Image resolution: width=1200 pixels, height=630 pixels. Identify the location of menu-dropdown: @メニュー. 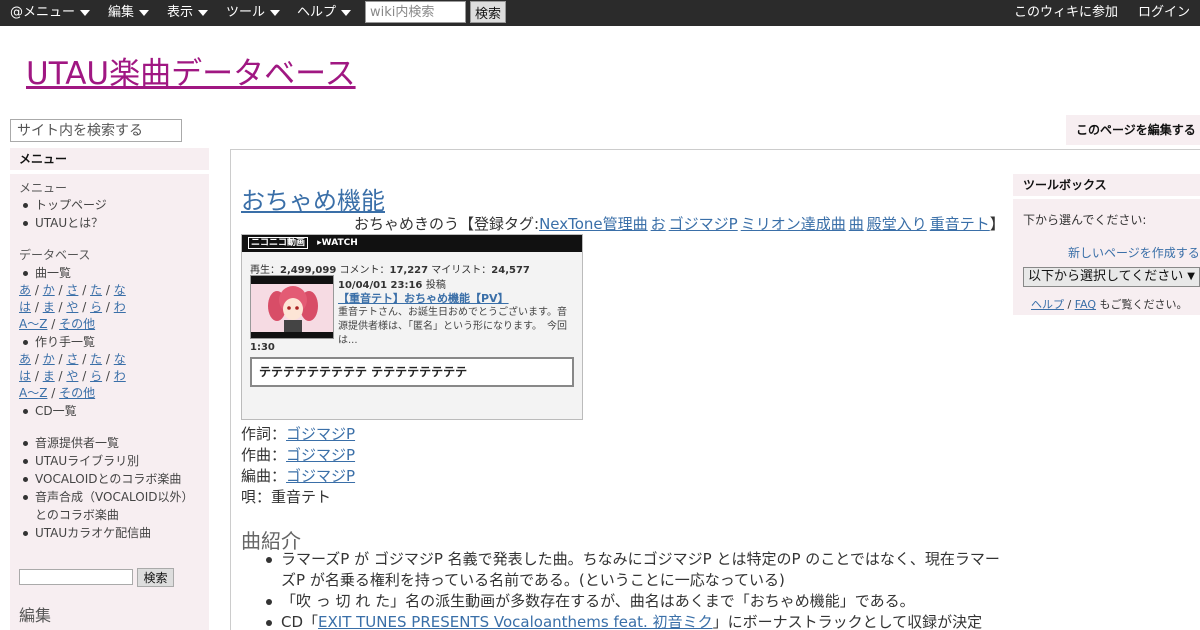
(50, 13).